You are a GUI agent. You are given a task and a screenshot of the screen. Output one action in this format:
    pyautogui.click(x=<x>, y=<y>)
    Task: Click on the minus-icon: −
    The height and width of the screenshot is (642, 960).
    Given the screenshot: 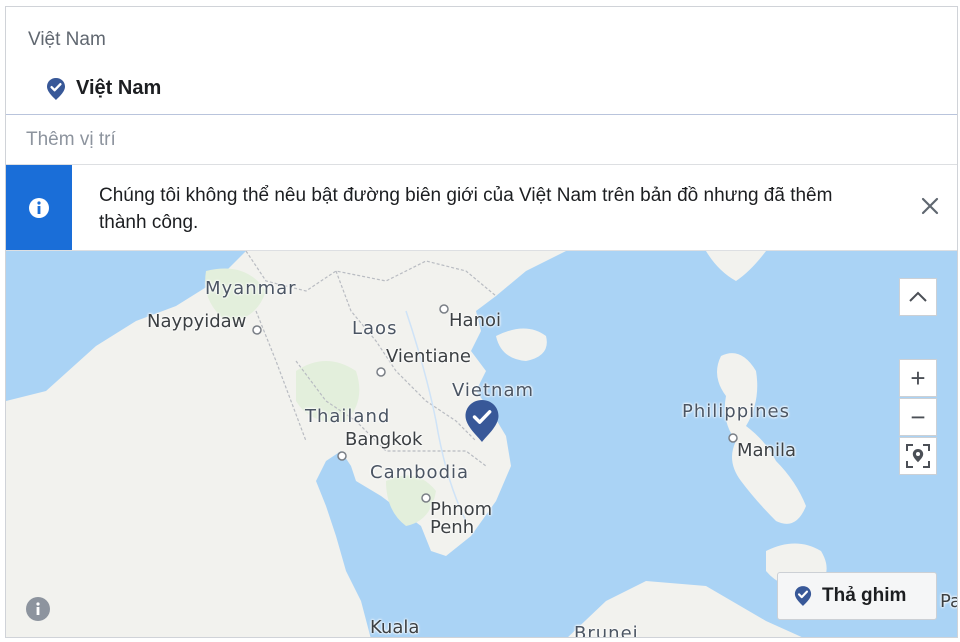 What is the action you would take?
    pyautogui.click(x=918, y=417)
    